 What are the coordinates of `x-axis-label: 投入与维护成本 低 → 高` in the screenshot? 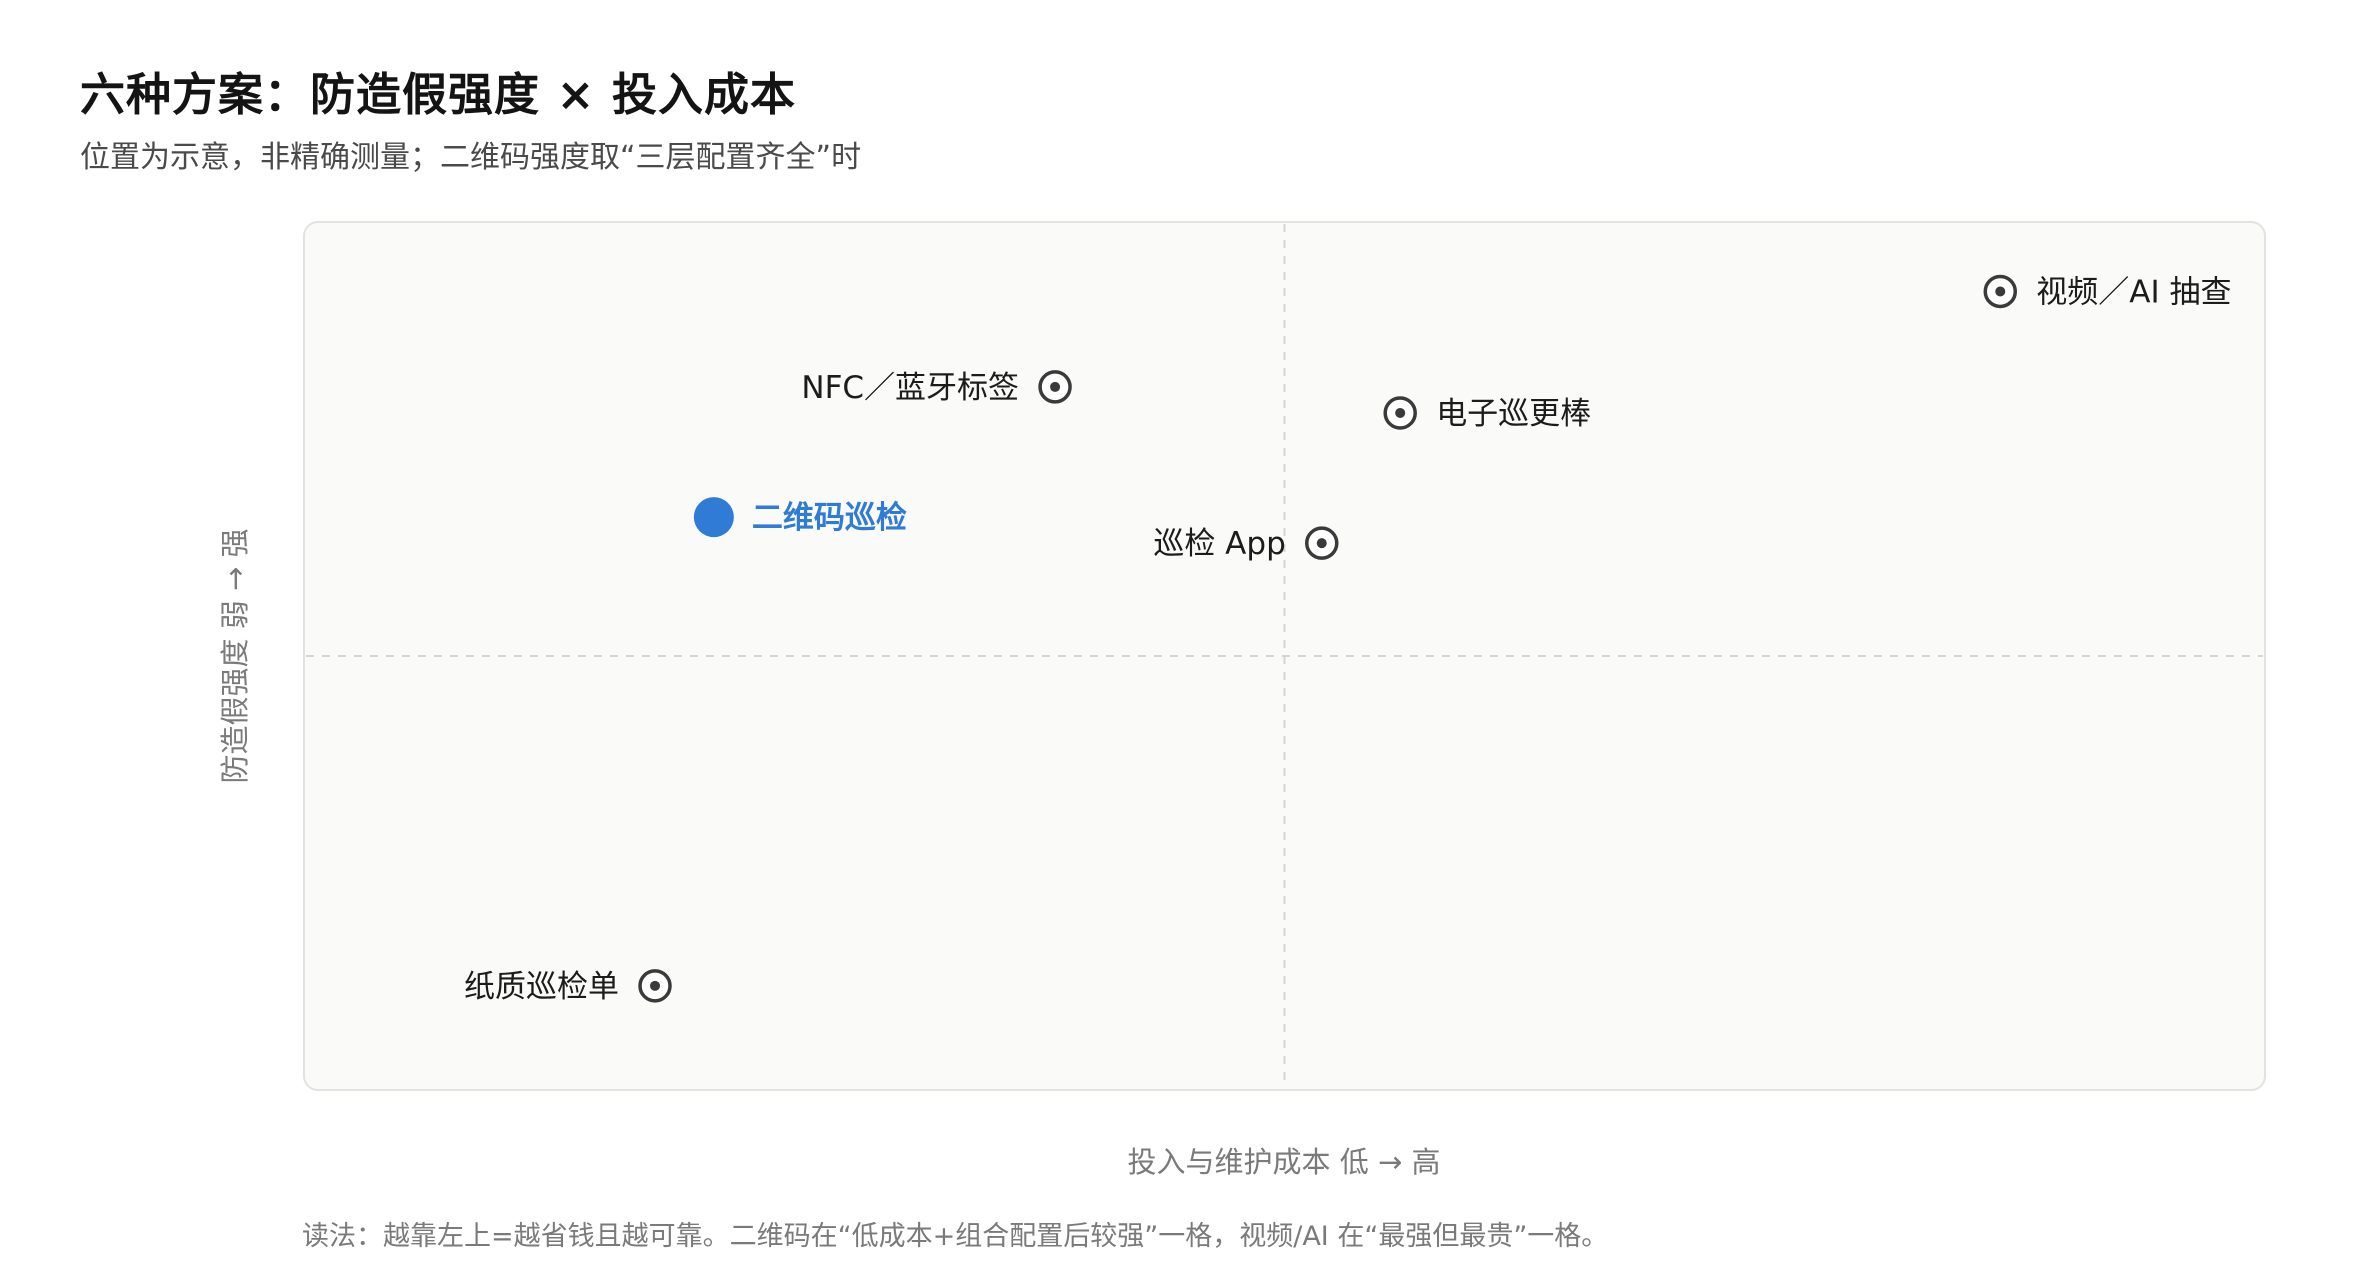 It's located at (1284, 1162).